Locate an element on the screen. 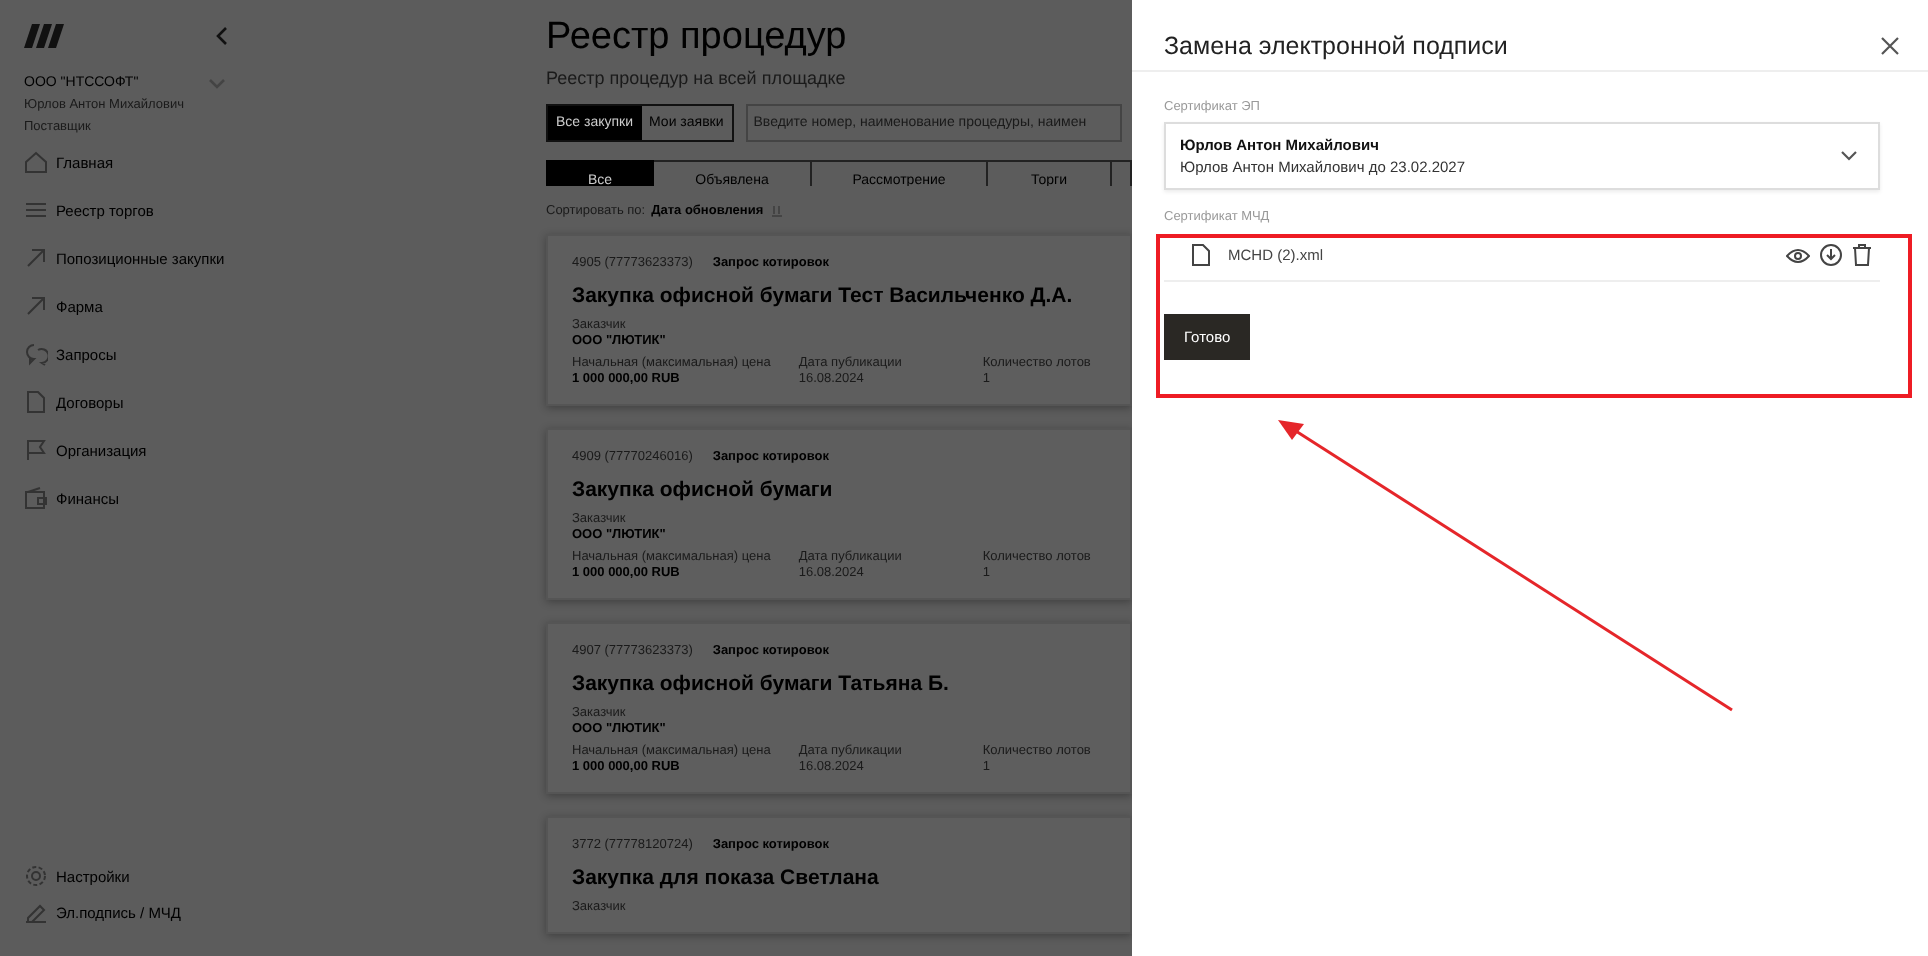 The height and width of the screenshot is (956, 1928). flag-icon is located at coordinates (36, 450).